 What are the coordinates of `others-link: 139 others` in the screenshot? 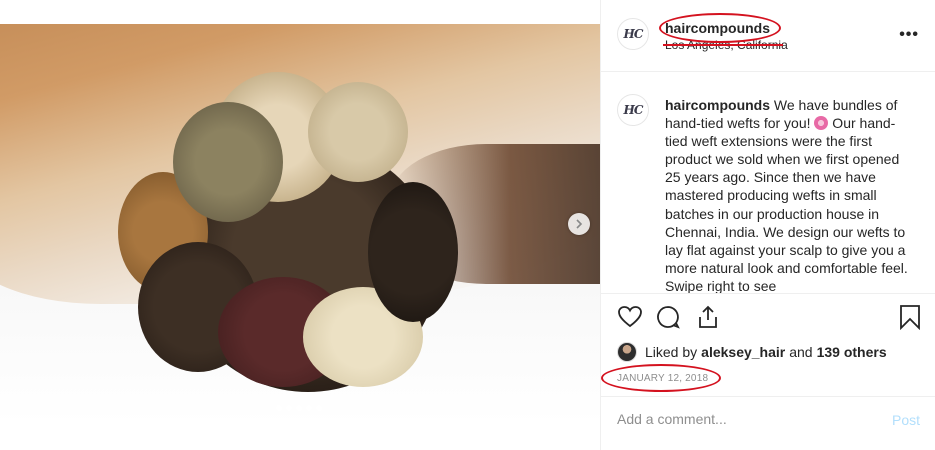 It's located at (852, 352).